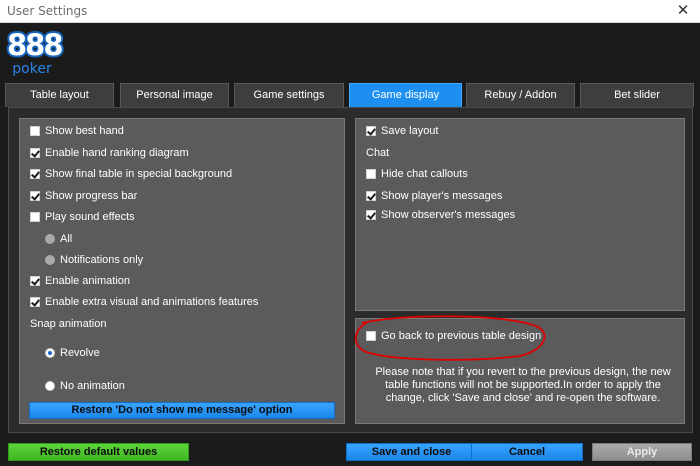  What do you see at coordinates (411, 452) in the screenshot?
I see `save-and-close-button: Save and close` at bounding box center [411, 452].